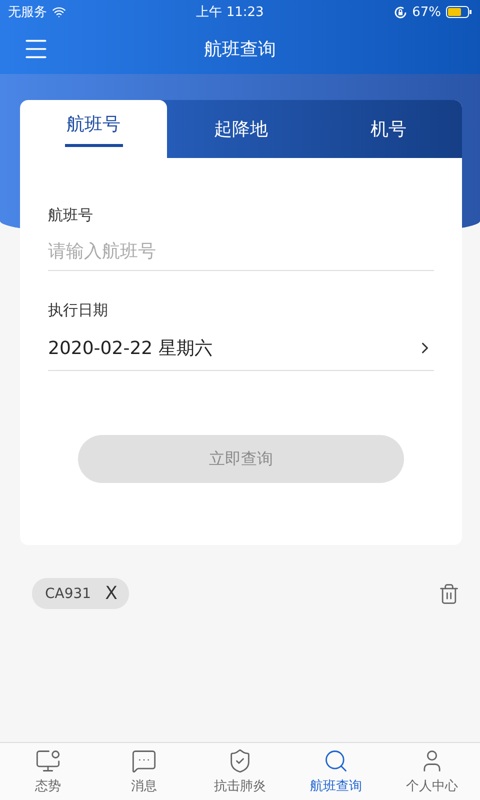  What do you see at coordinates (94, 129) in the screenshot?
I see `tab: 航班号` at bounding box center [94, 129].